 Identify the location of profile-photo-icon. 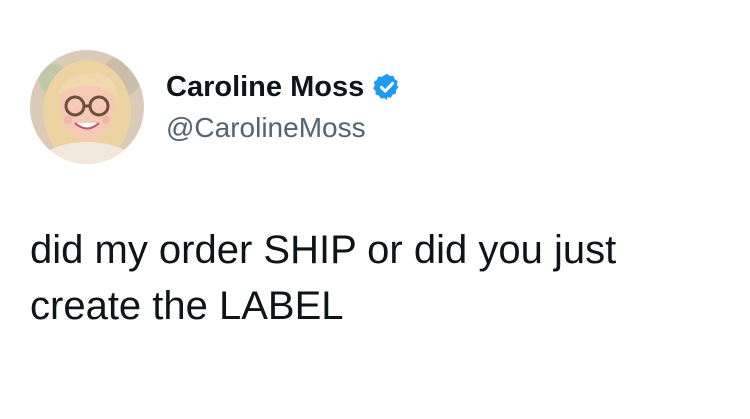
(87, 107).